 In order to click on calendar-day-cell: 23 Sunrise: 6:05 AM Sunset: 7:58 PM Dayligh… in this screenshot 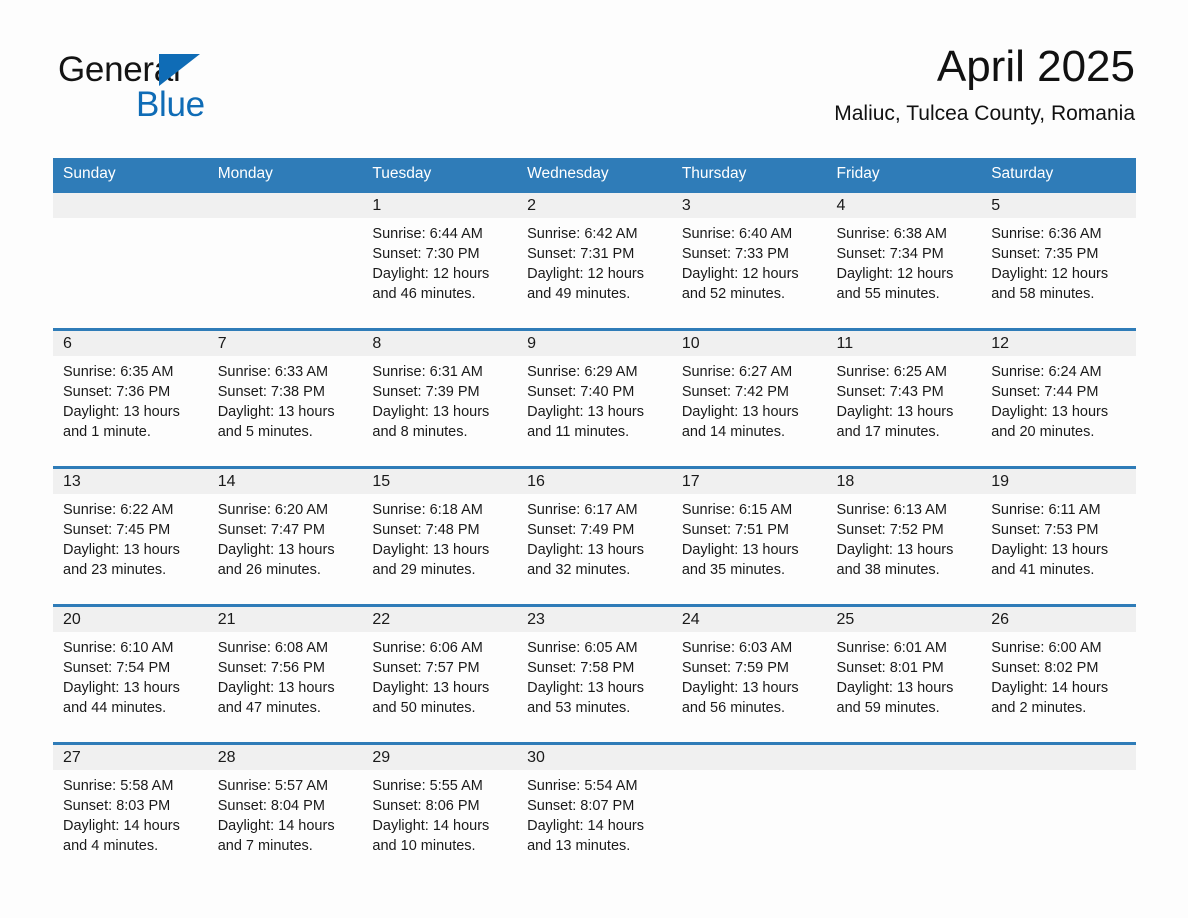, I will do `click(594, 674)`.